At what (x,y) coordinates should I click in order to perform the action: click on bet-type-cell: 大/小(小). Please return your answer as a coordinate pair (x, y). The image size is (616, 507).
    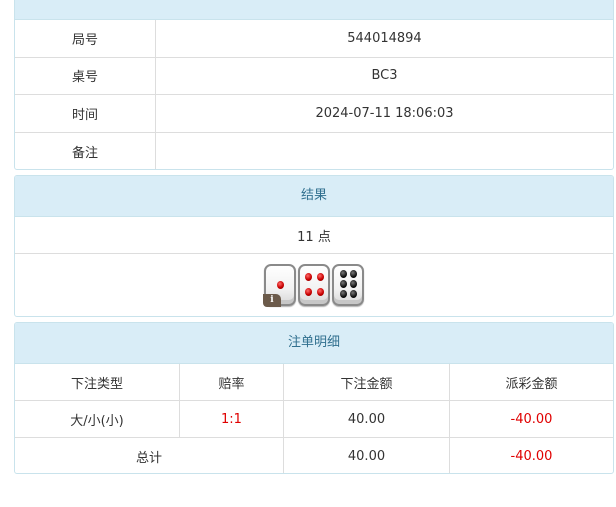
    Looking at the image, I should click on (97, 419).